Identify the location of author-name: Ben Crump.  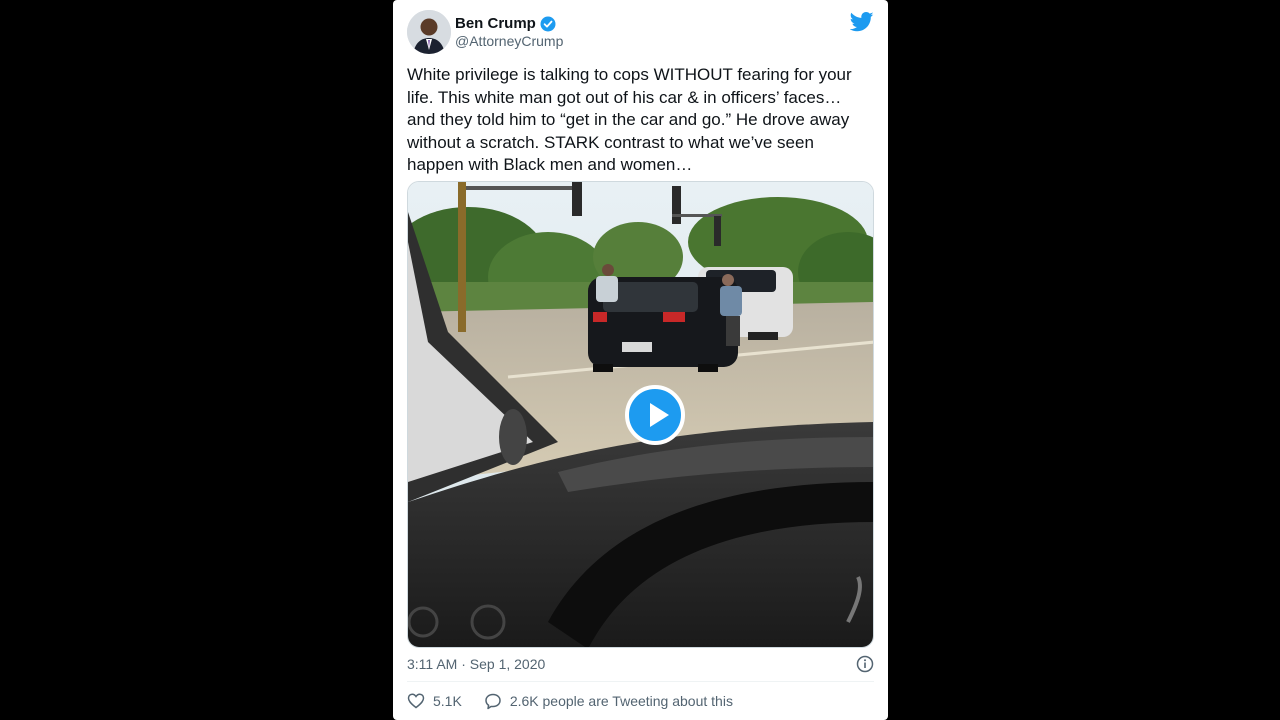
(495, 23).